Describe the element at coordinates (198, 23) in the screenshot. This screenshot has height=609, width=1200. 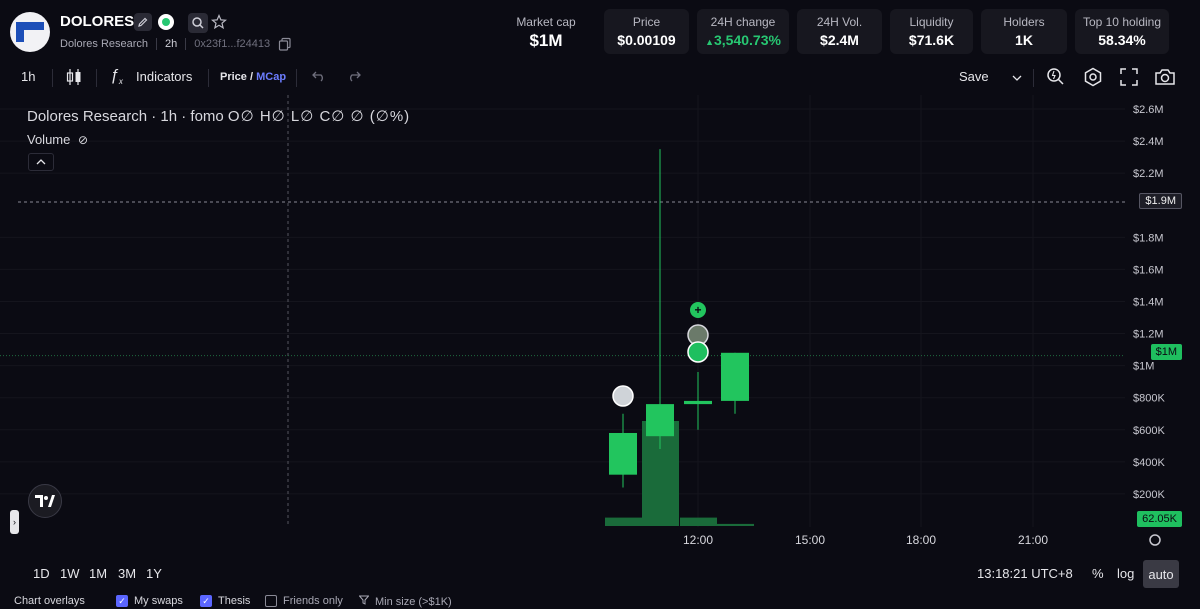
I see `search-icon` at that location.